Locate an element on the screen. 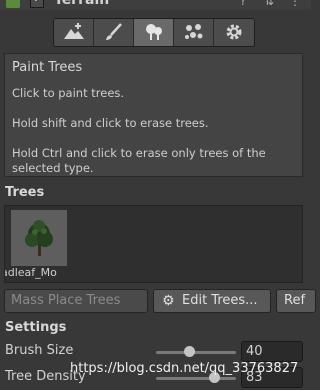 This screenshot has width=320, height=390. inspector-header: Terrain ? ⇅ ⋮ is located at coordinates (155, 5).